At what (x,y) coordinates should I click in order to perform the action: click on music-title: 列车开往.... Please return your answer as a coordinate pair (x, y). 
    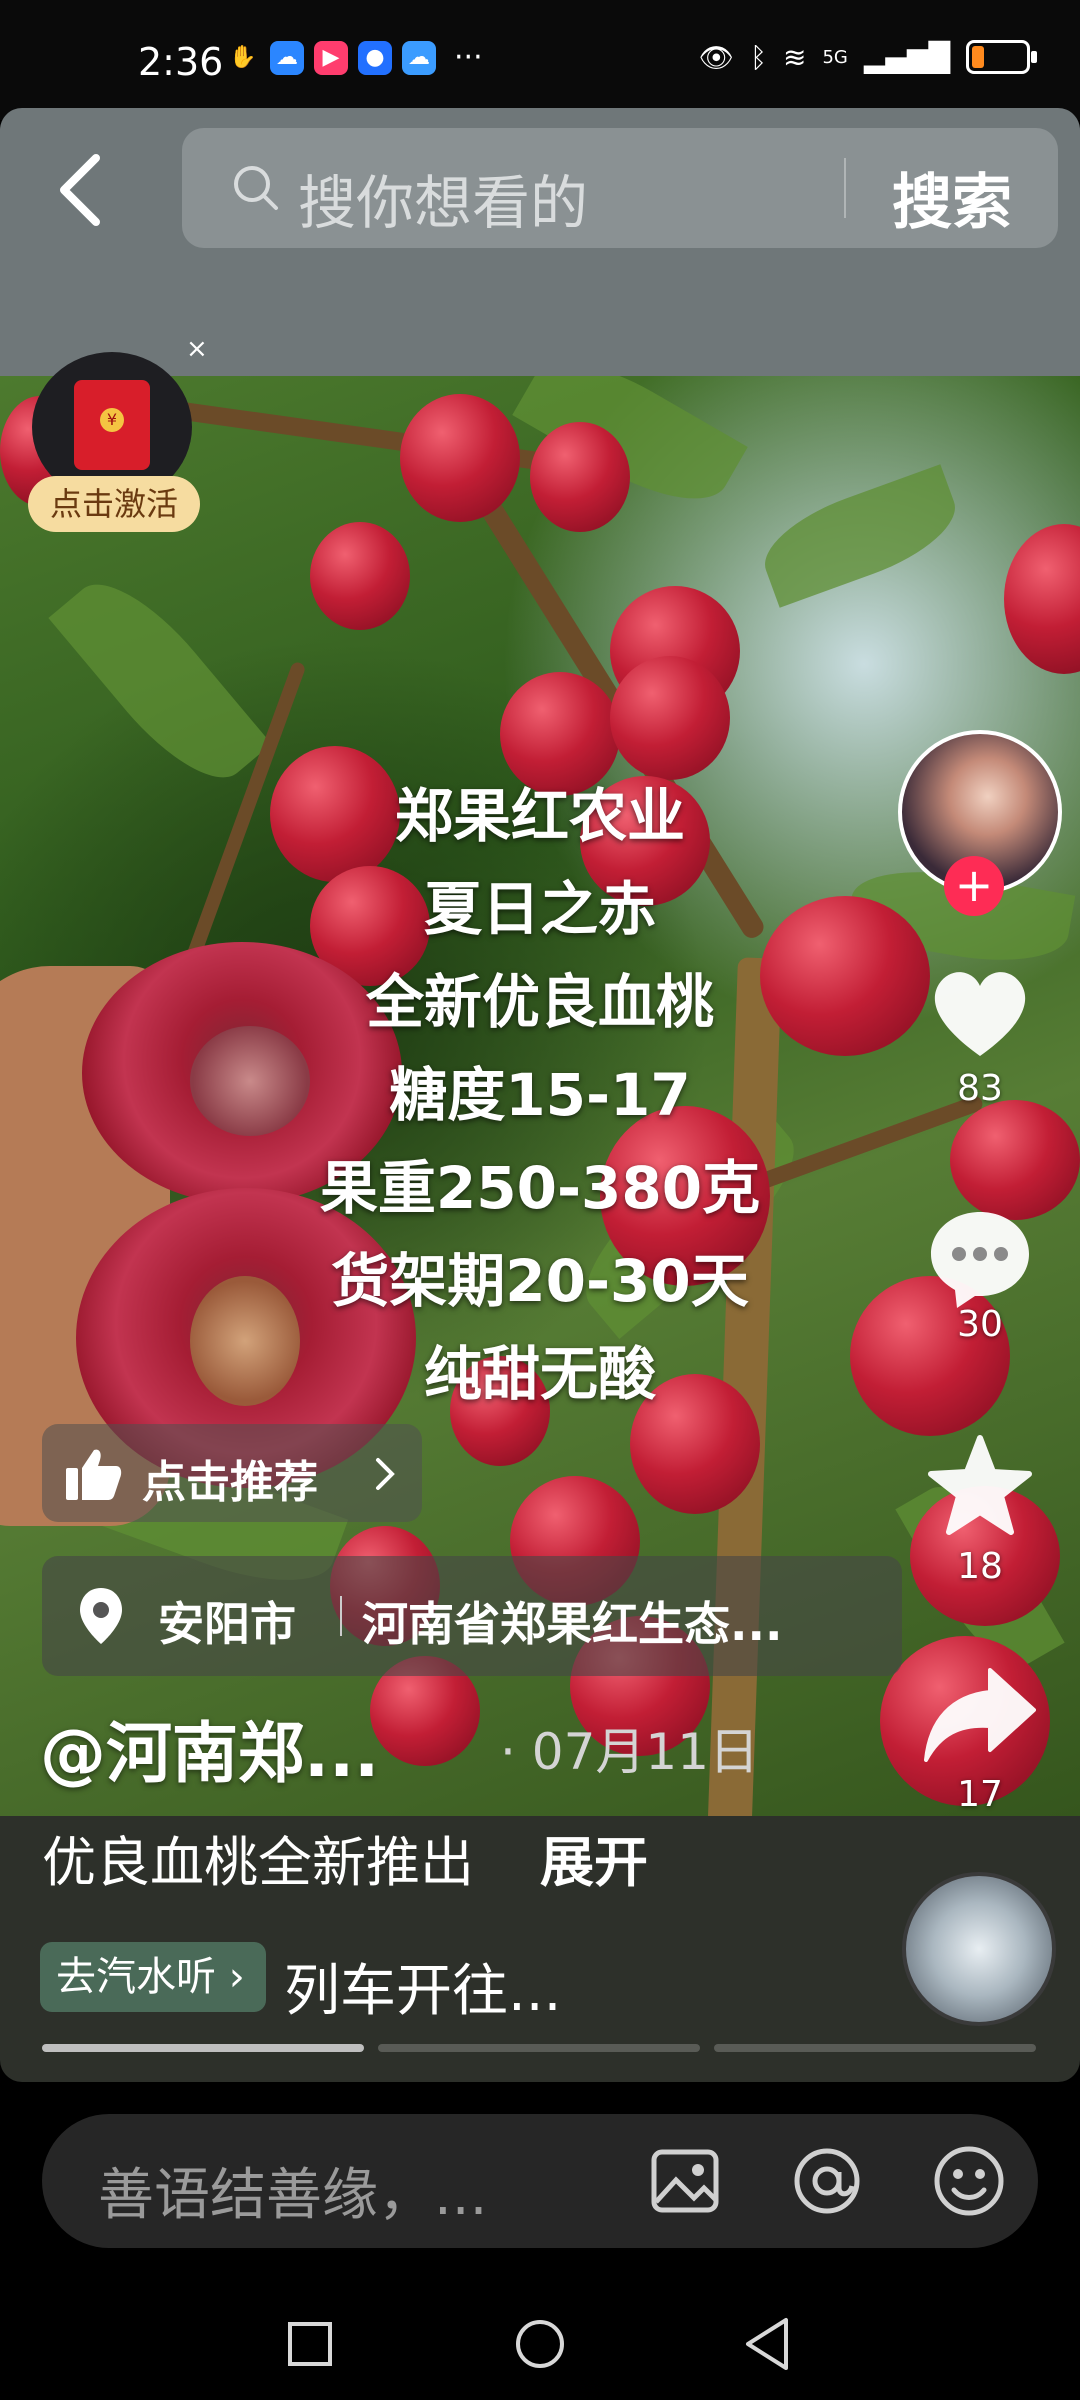
    Looking at the image, I should click on (422, 1986).